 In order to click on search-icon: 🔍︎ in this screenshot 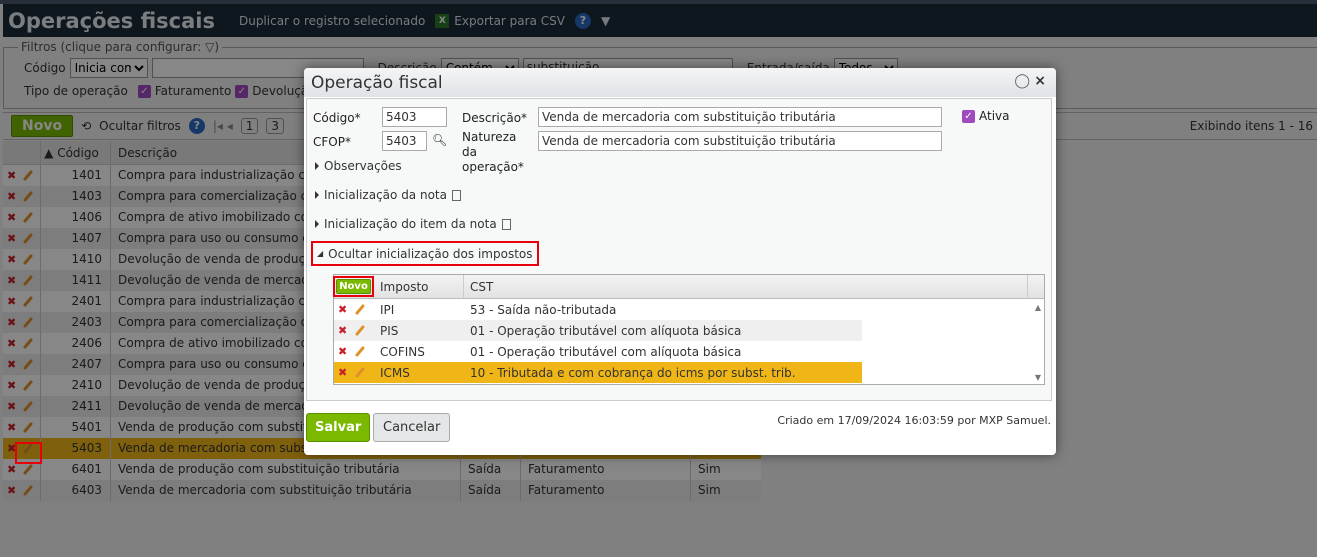, I will do `click(439, 140)`.